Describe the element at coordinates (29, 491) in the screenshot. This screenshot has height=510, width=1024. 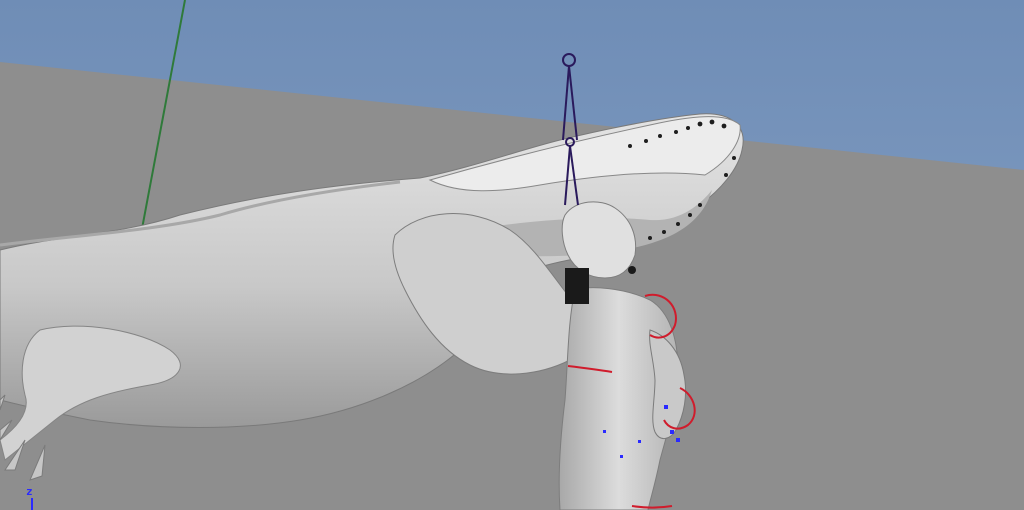
I see `axis-indicator-label: z` at that location.